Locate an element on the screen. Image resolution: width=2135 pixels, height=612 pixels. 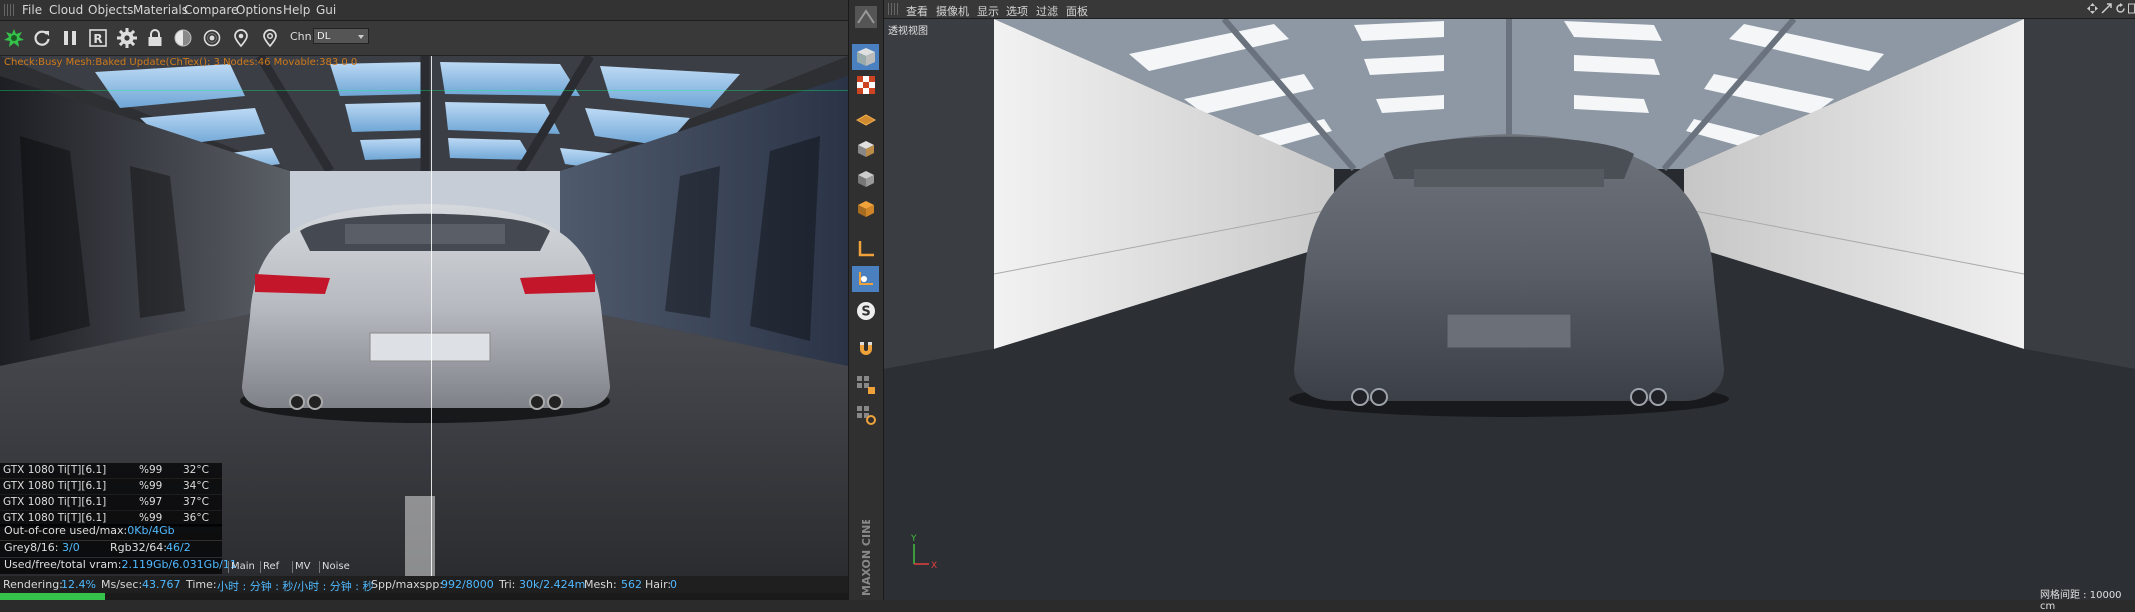
snap-icon is located at coordinates (865, 279).